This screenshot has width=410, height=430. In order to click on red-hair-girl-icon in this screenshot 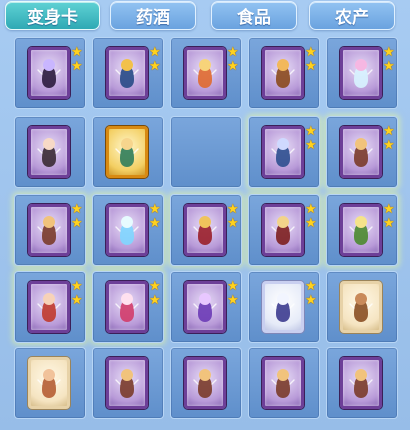, I will do `click(49, 307)`.